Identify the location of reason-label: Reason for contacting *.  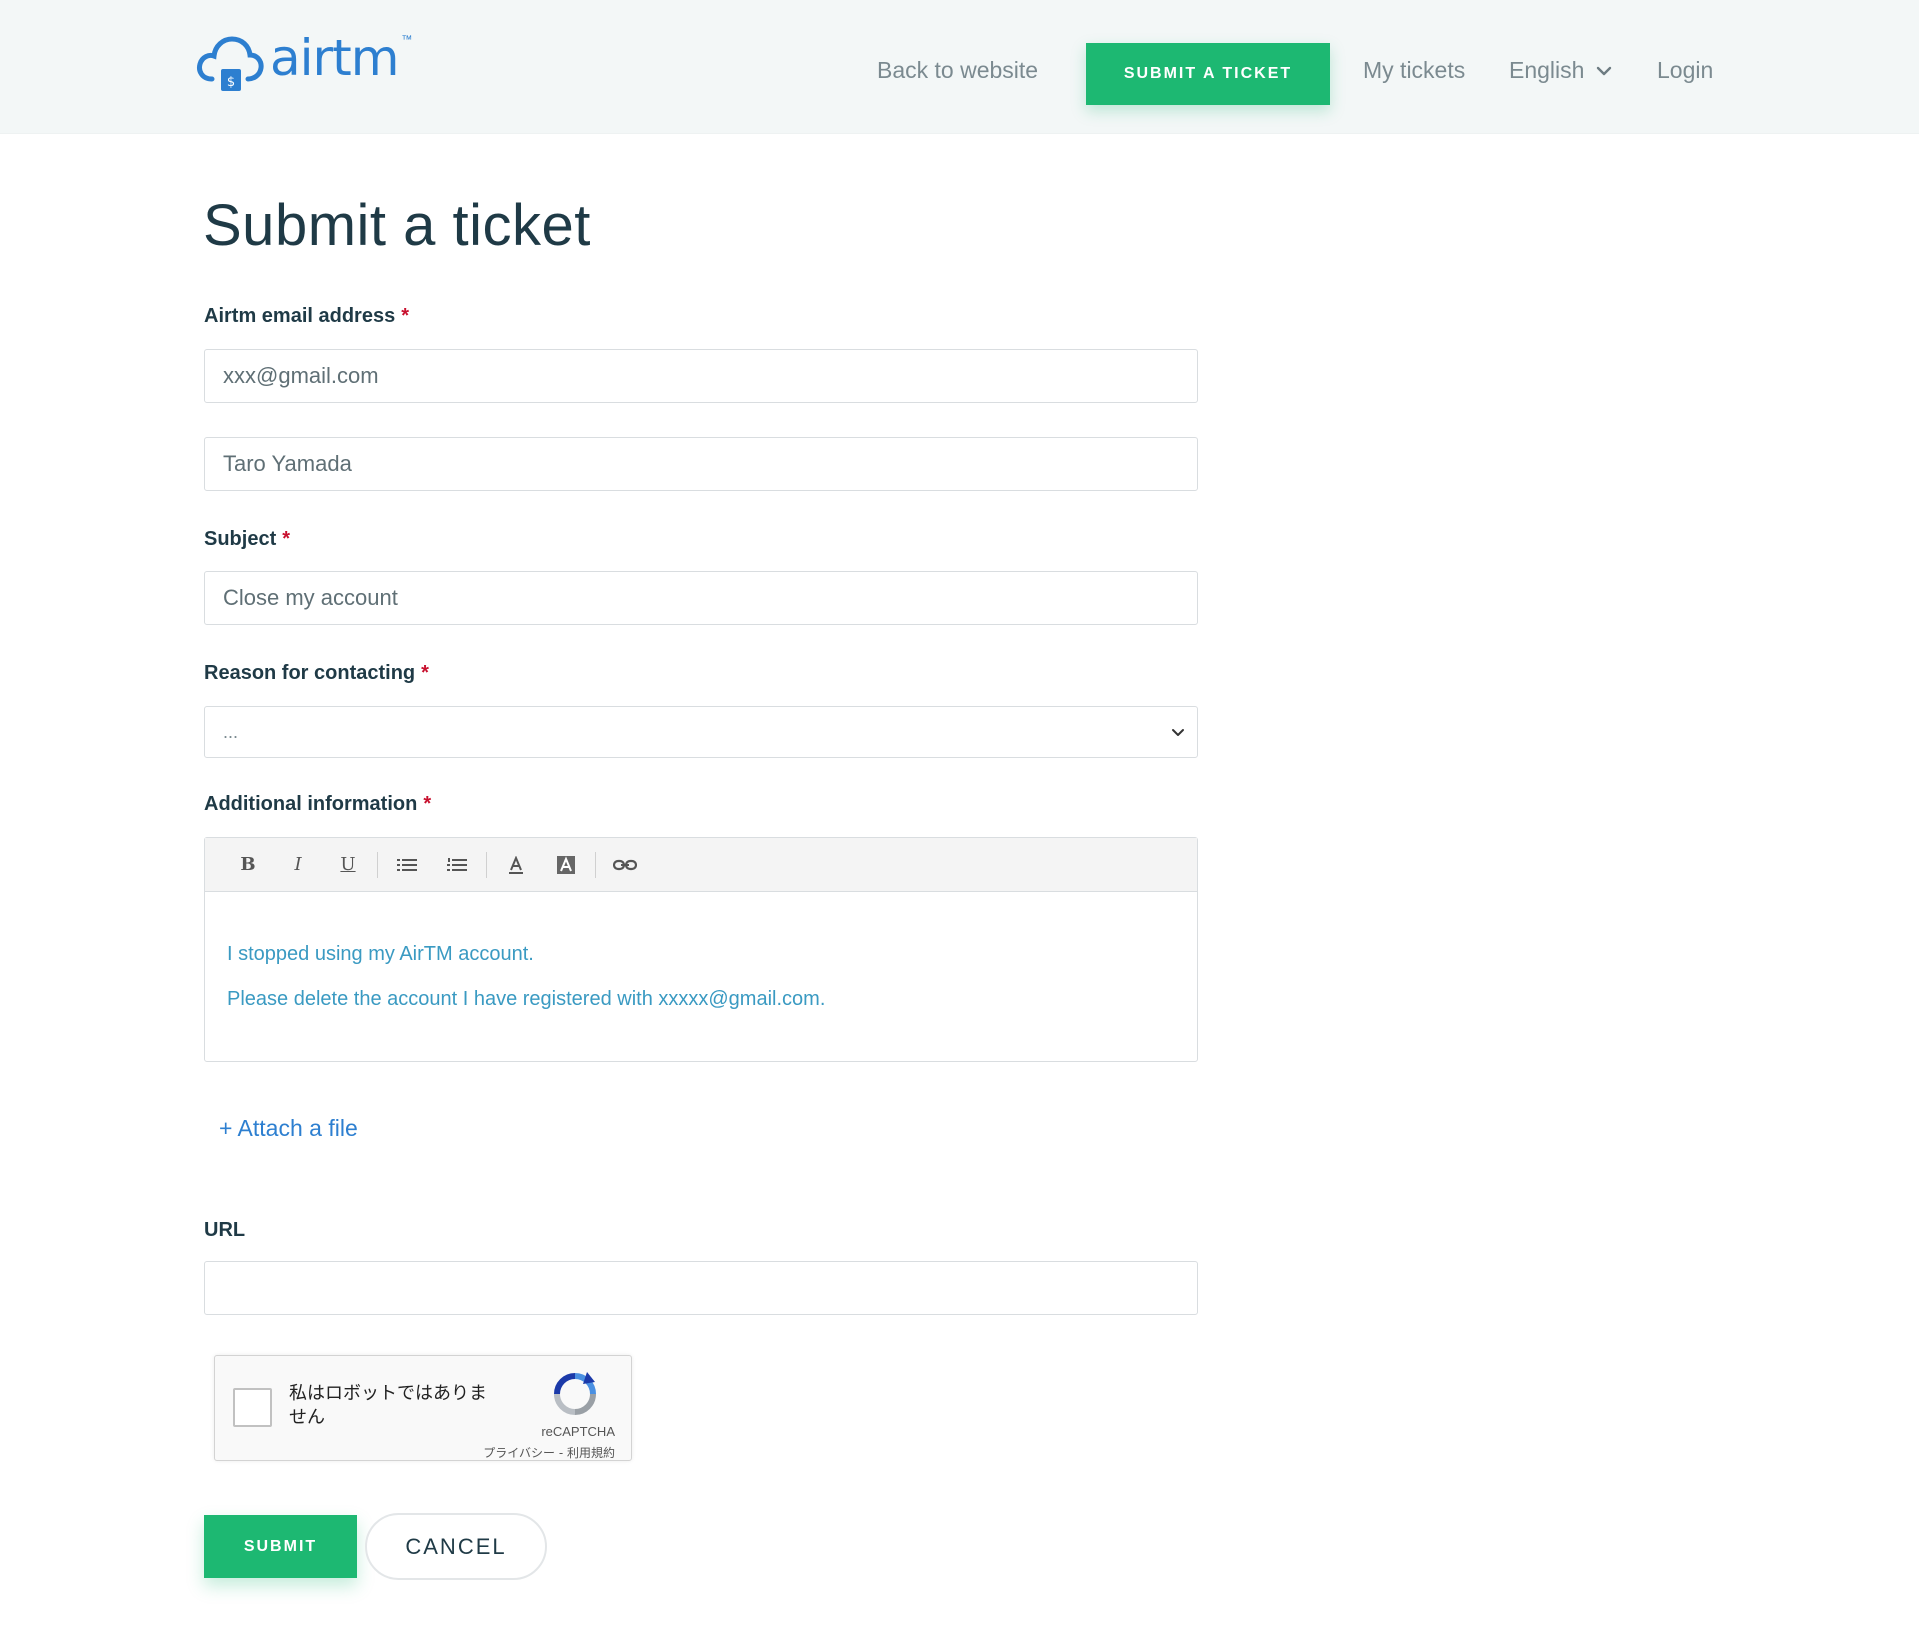
(316, 673).